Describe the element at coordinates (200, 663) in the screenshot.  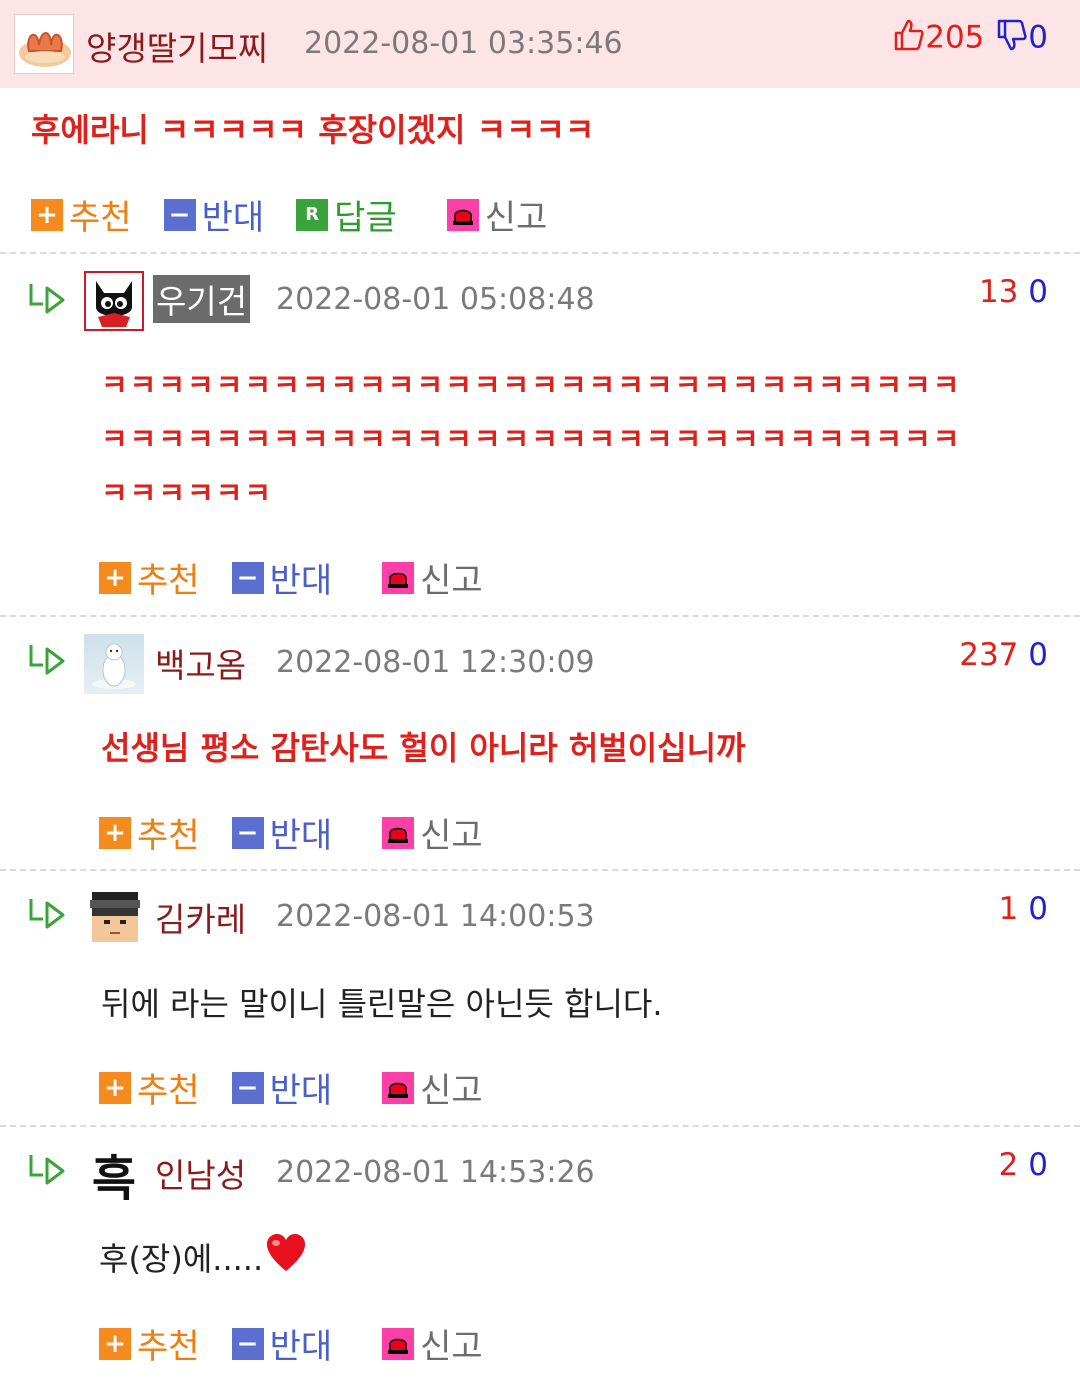
I see `nickname: 백고옴` at that location.